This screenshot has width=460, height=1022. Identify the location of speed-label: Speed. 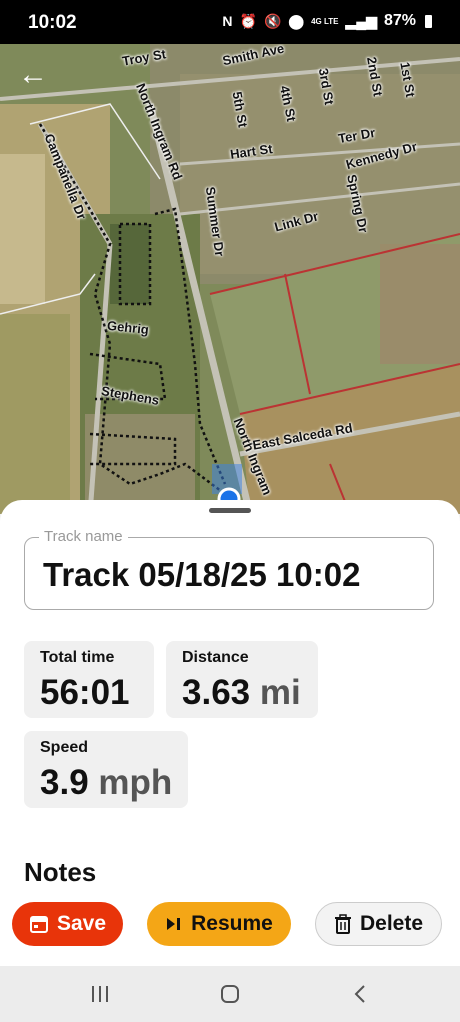
(64, 747).